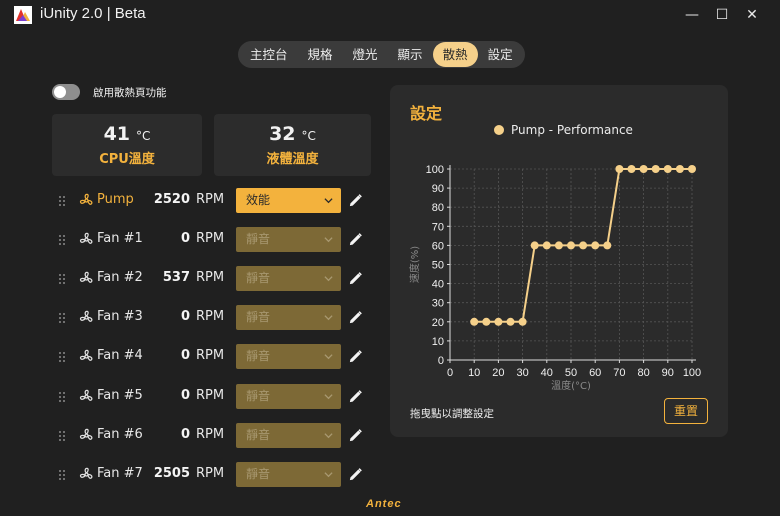  I want to click on cpu-temp-value: 41, so click(117, 134).